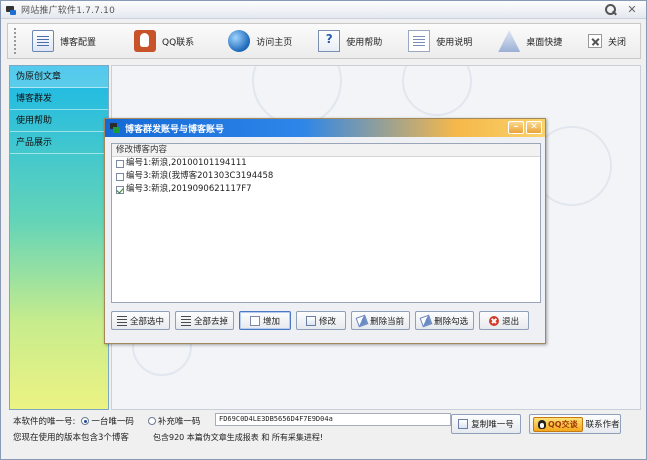 The height and width of the screenshot is (460, 647). I want to click on toolbar-item-label: 使用说明, so click(454, 42).